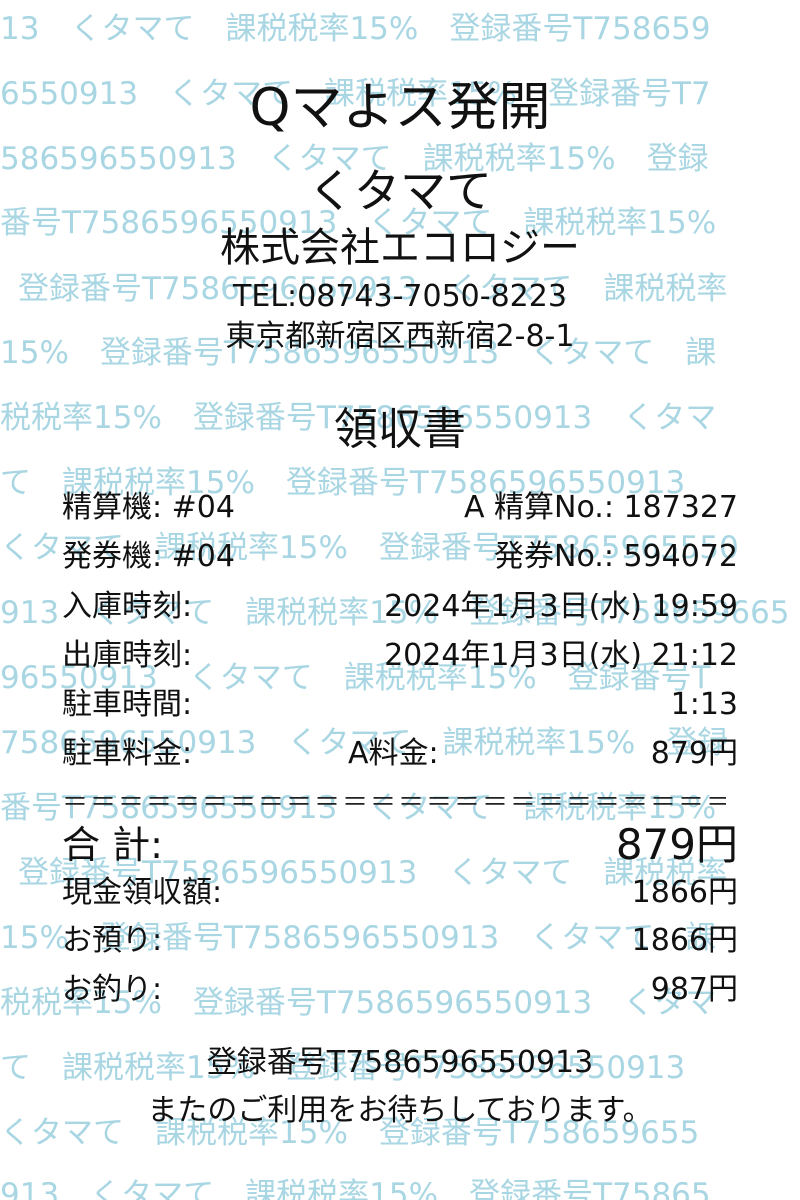 The image size is (800, 1200). What do you see at coordinates (142, 892) in the screenshot?
I see `cash-received-label: 現金領収額:` at bounding box center [142, 892].